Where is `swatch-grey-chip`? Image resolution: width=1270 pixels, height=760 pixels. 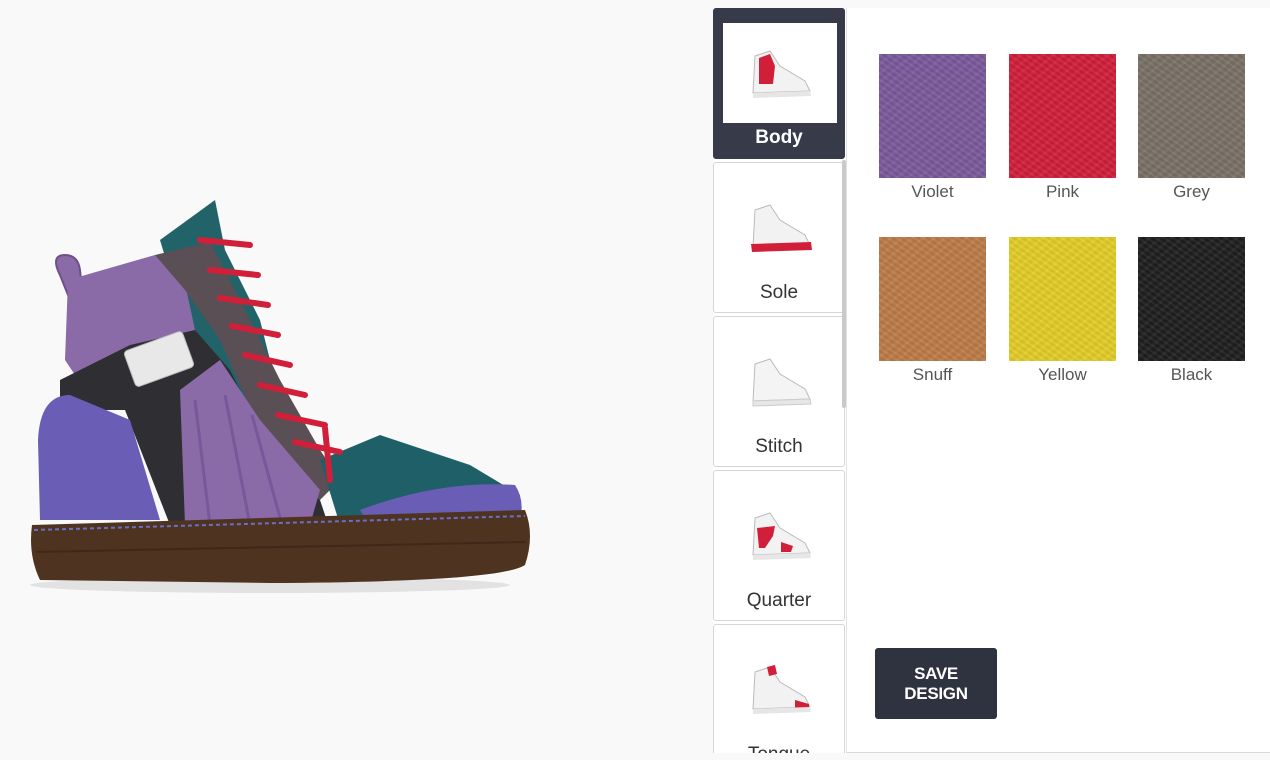
swatch-grey-chip is located at coordinates (1191, 116).